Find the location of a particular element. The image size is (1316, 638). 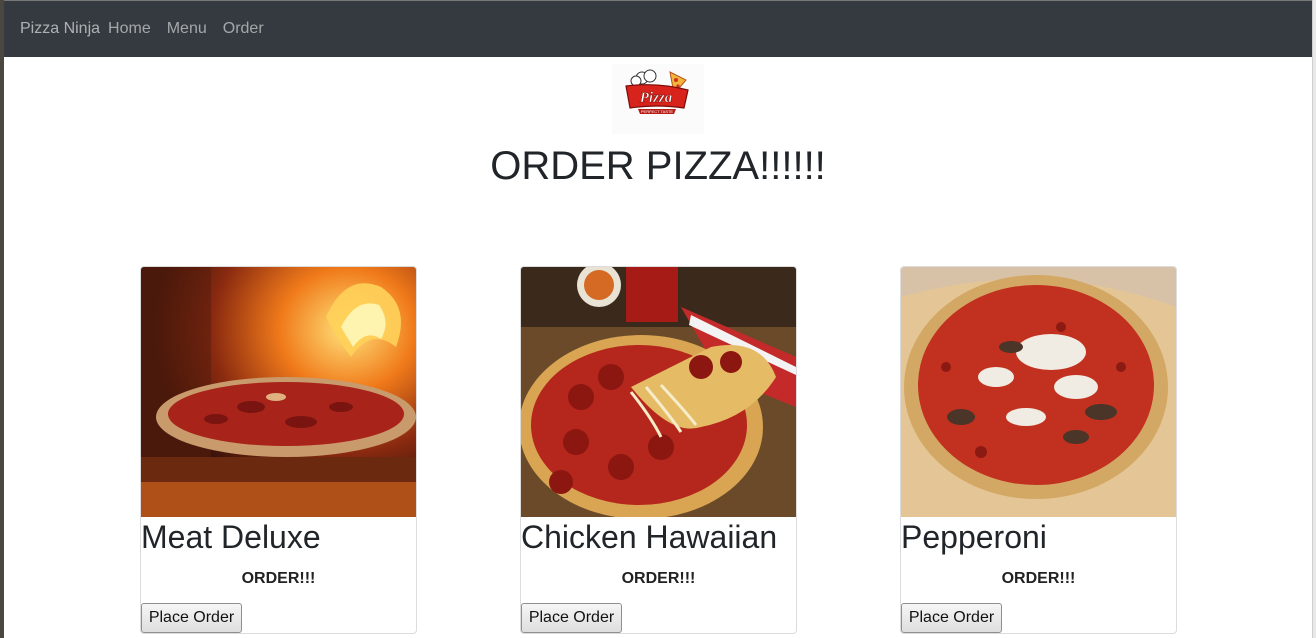

card-title: Meat Deluxe is located at coordinates (231, 537).